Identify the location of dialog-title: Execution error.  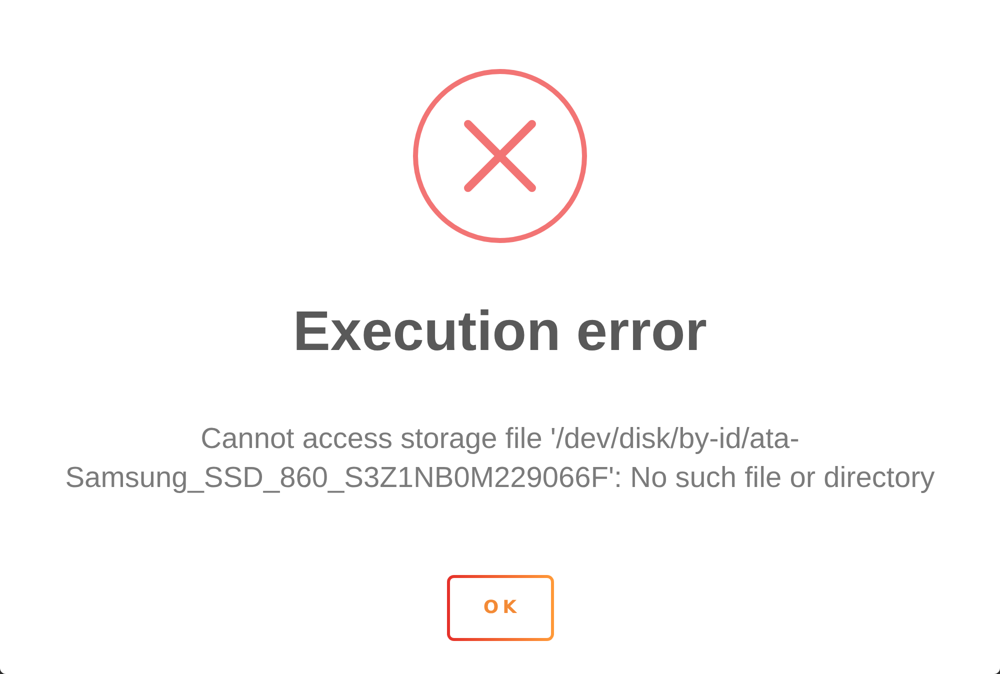
(500, 331).